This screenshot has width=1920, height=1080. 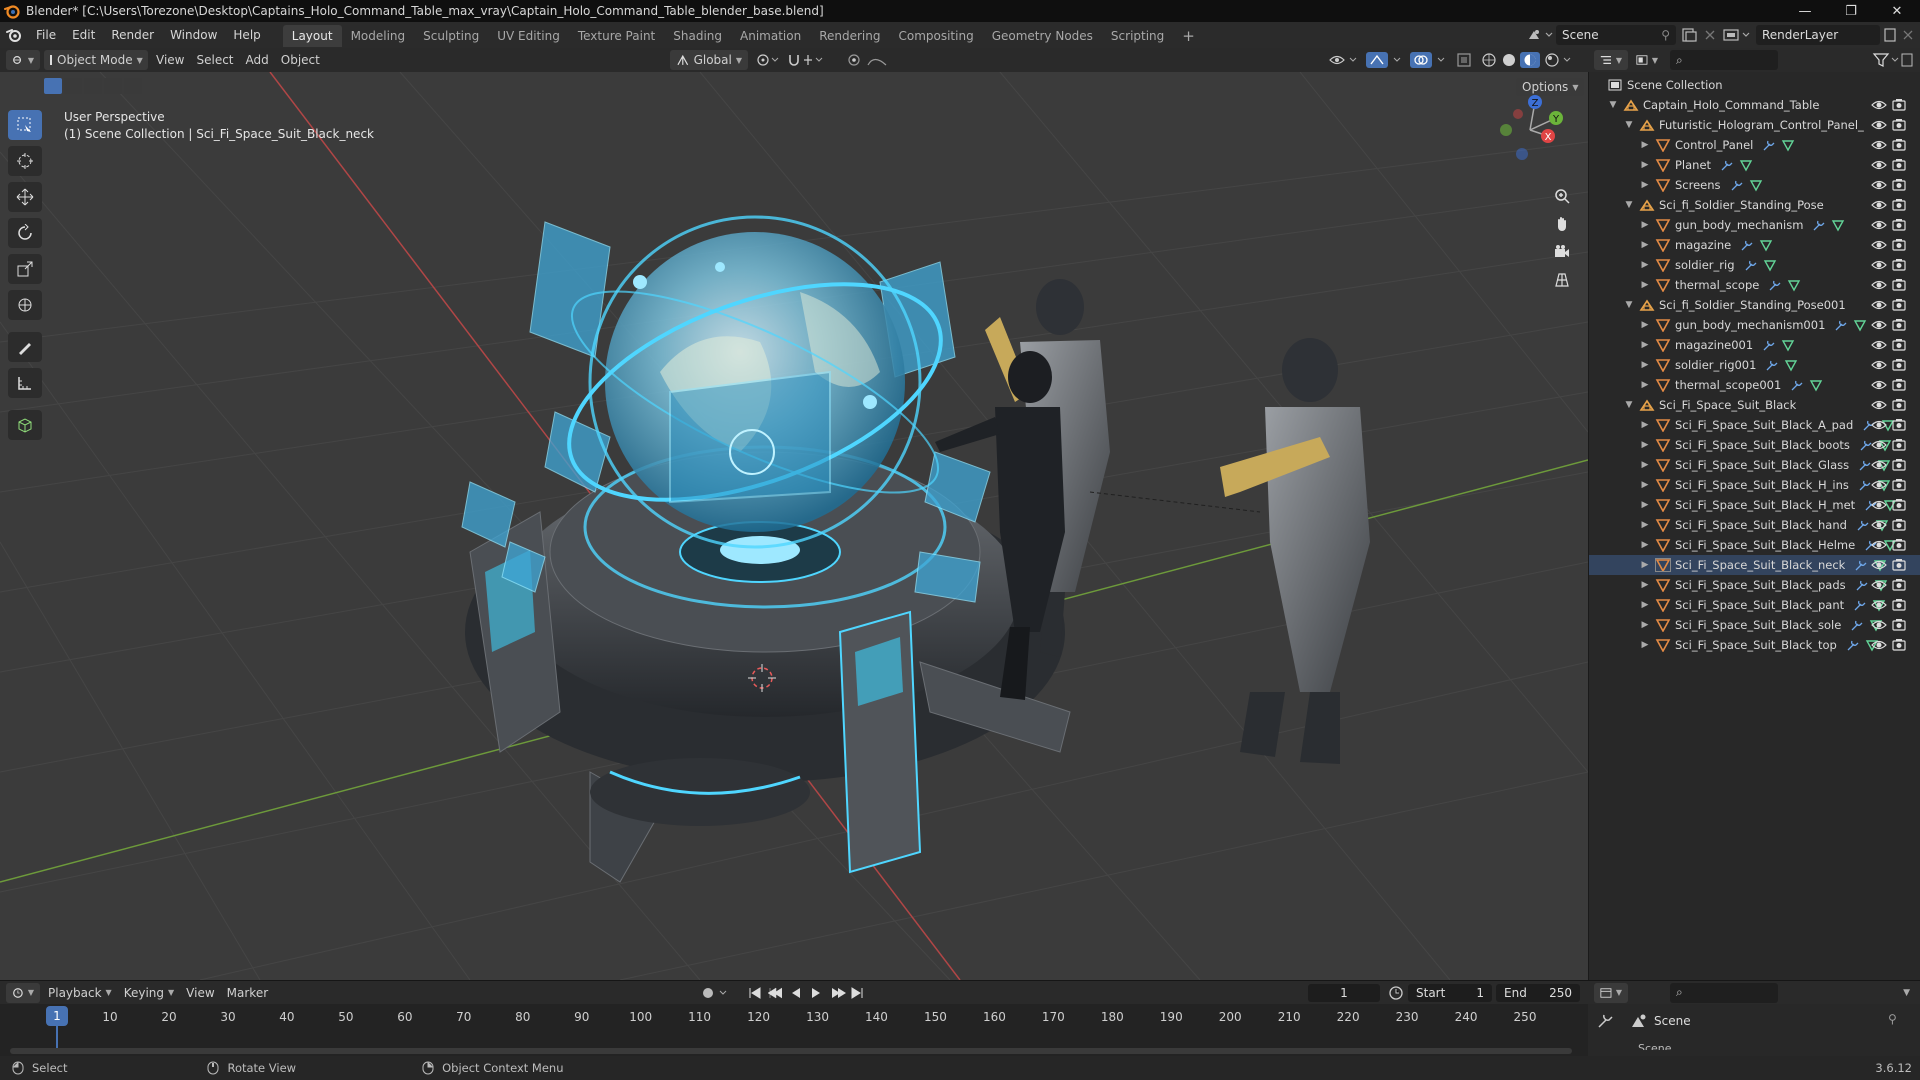 What do you see at coordinates (1754, 605) in the screenshot?
I see `outliner-row: ▶ Sci_Fi_Space_Suit_Black_pant` at bounding box center [1754, 605].